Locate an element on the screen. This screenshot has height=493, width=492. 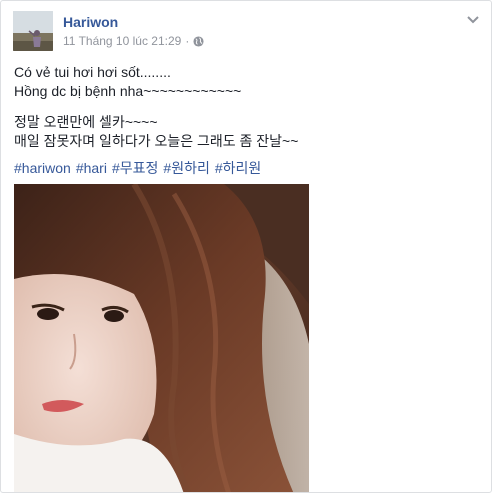
globe-icon is located at coordinates (198, 41).